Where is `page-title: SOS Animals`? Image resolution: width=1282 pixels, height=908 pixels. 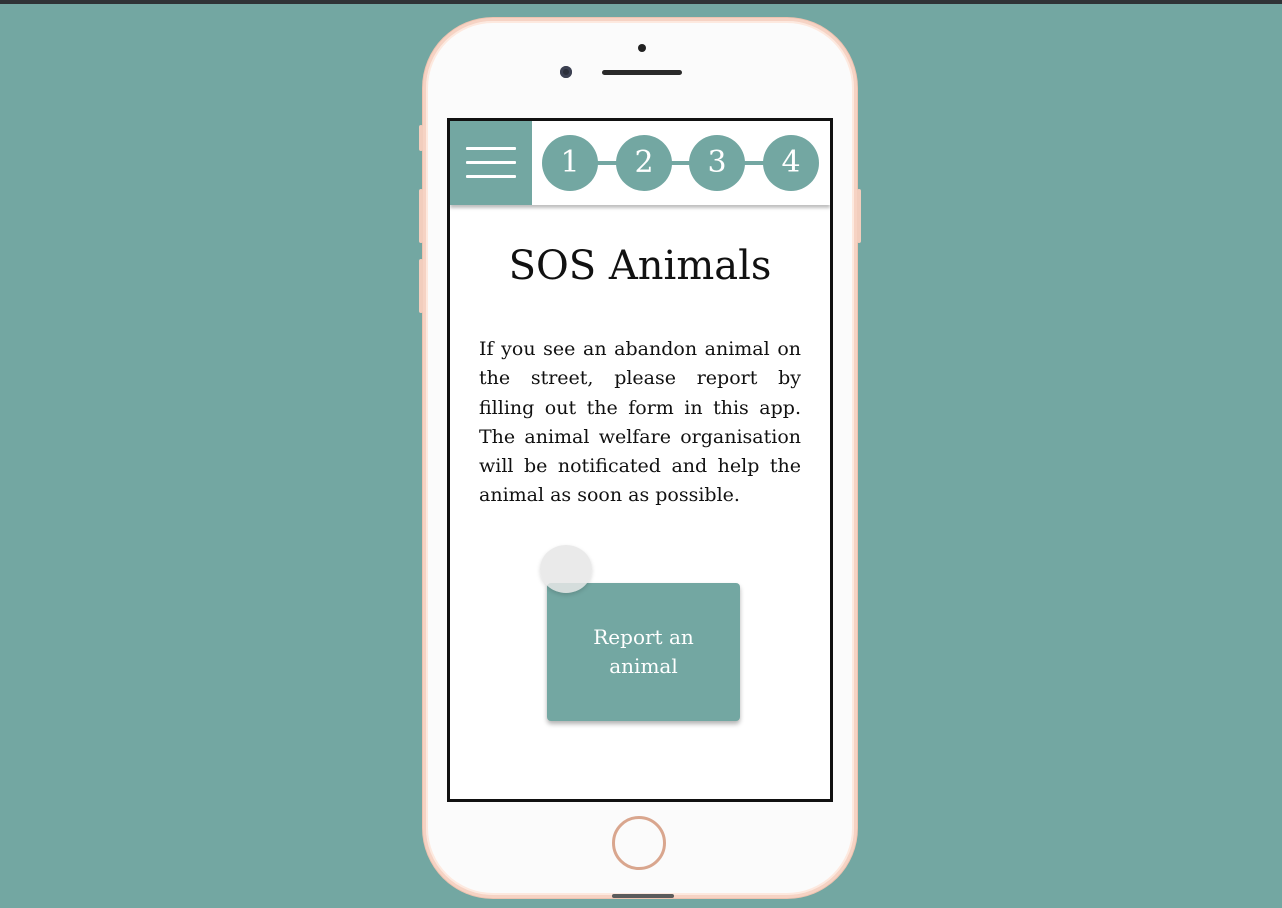 page-title: SOS Animals is located at coordinates (640, 266).